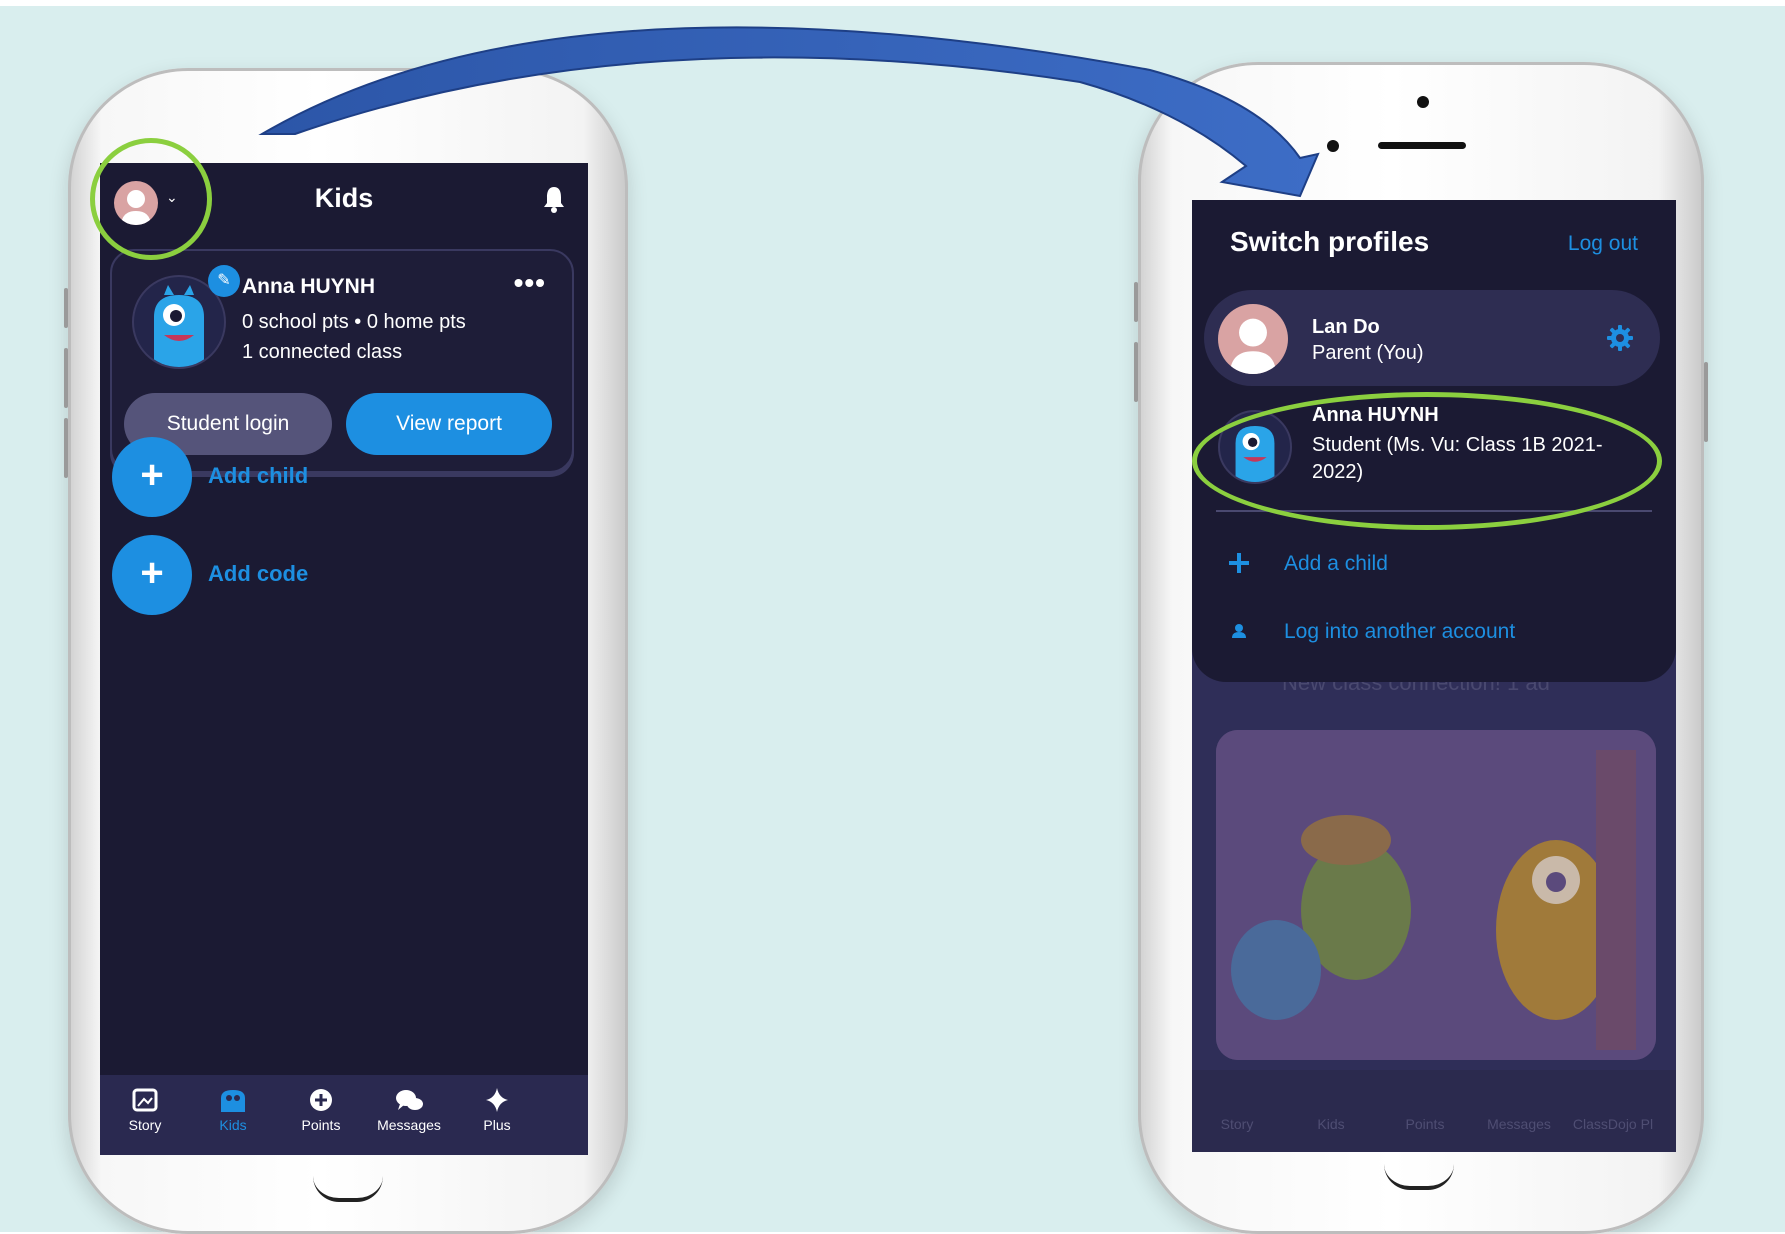 This screenshot has height=1234, width=1785. I want to click on curved-arrow, so click(789, 112).